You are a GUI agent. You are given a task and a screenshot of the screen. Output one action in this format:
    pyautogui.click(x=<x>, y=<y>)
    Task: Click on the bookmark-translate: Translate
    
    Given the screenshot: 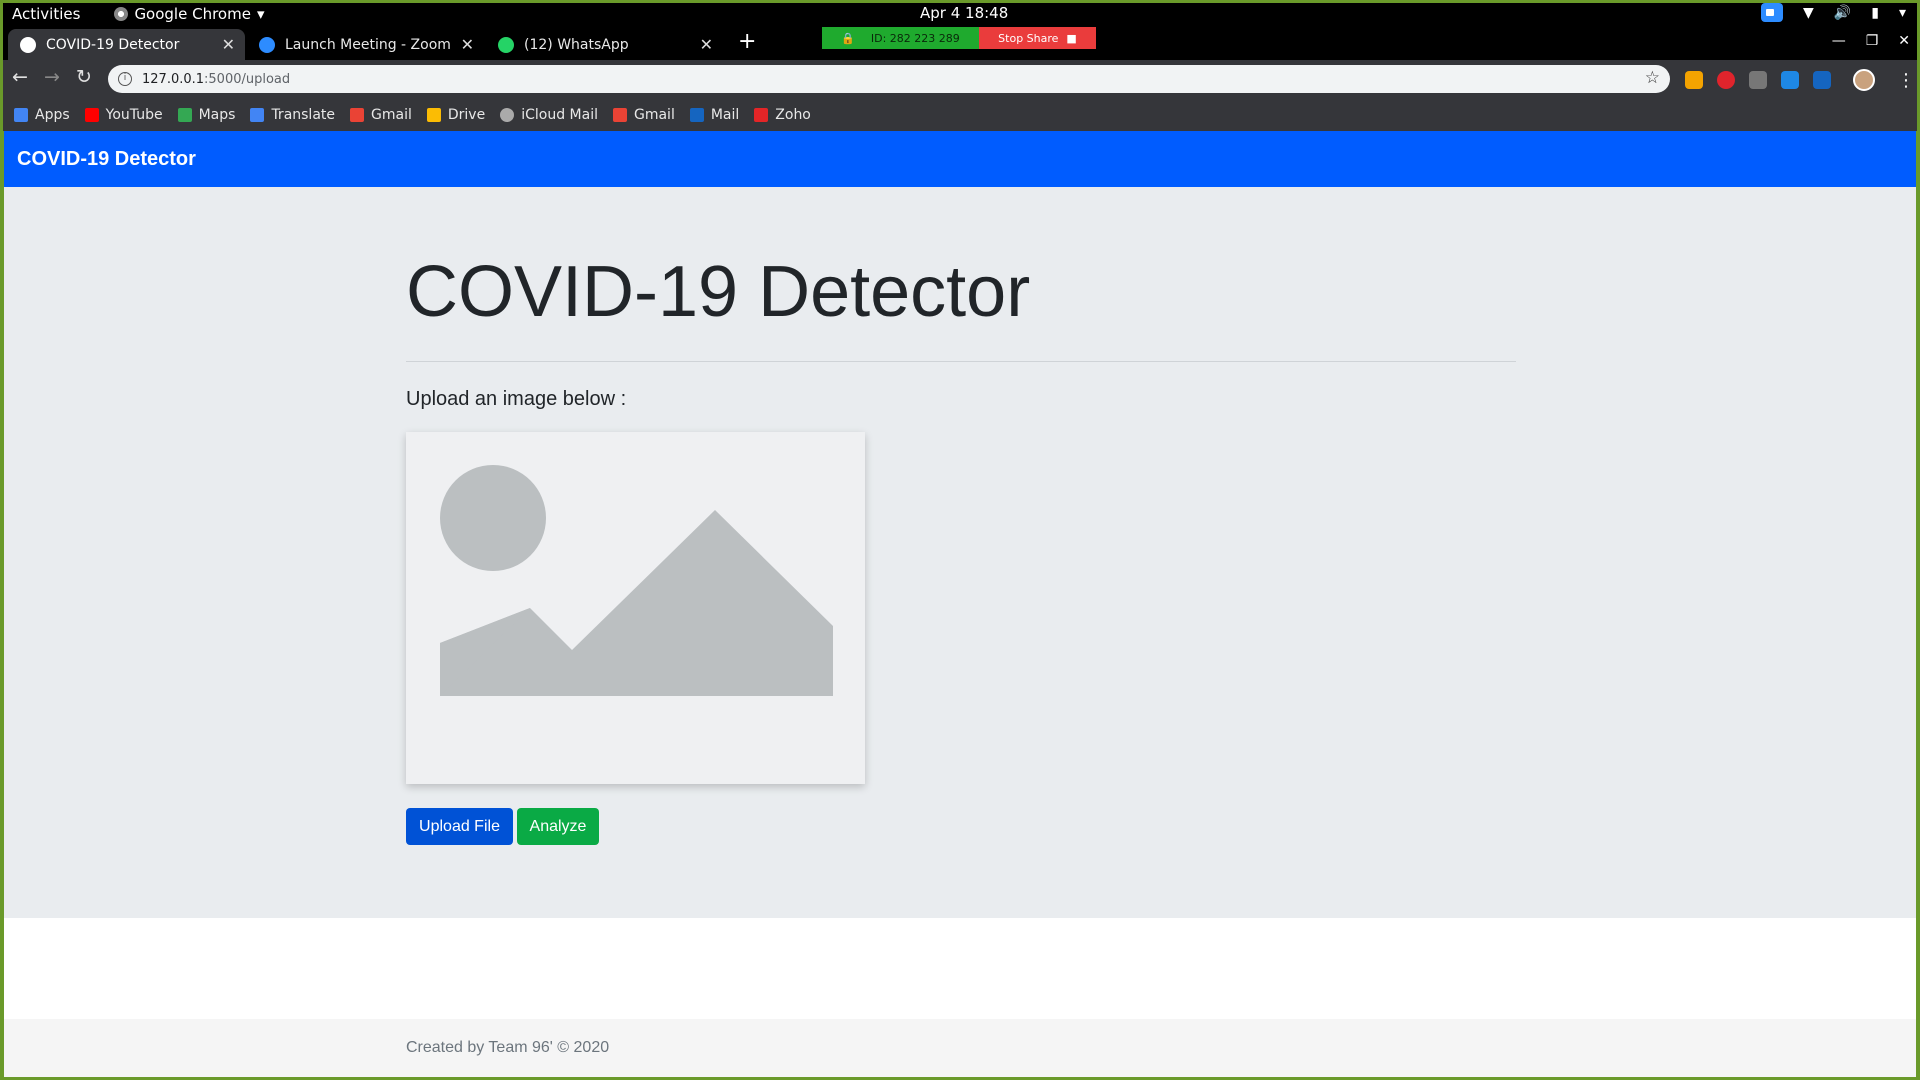 What is the action you would take?
    pyautogui.click(x=292, y=115)
    